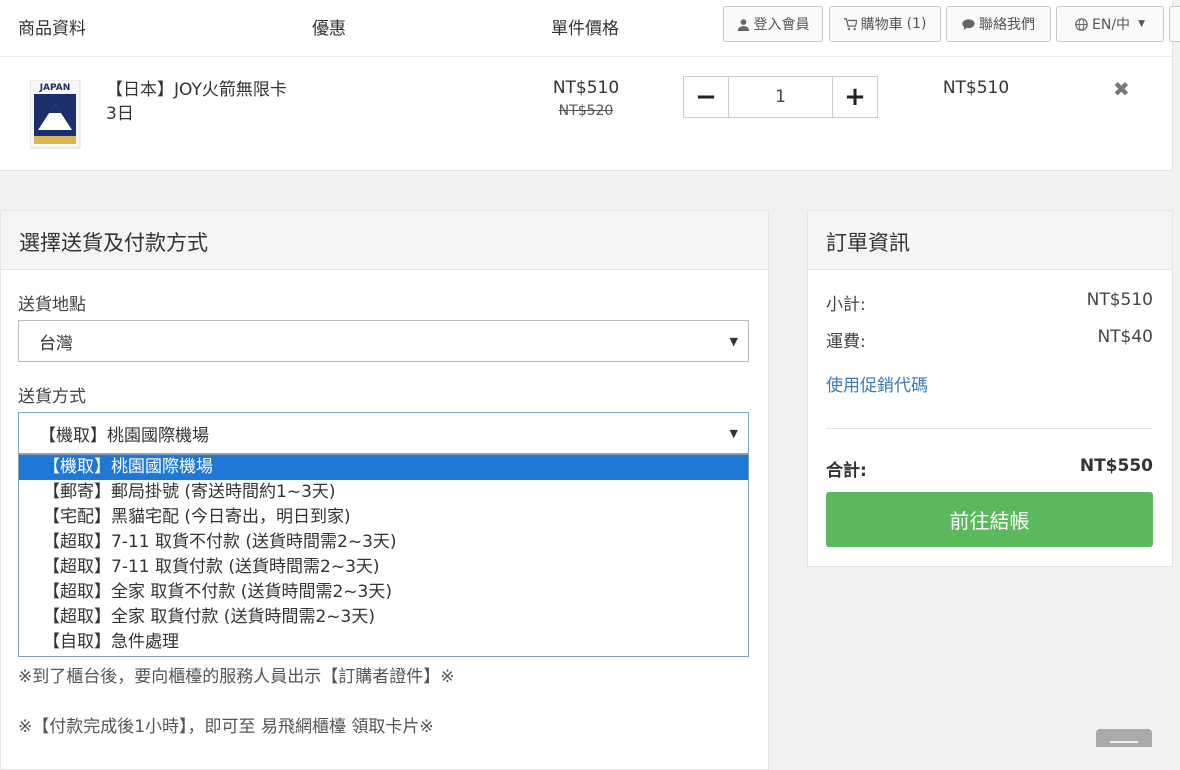 The image size is (1180, 770). What do you see at coordinates (1081, 24) in the screenshot?
I see `globe-icon` at bounding box center [1081, 24].